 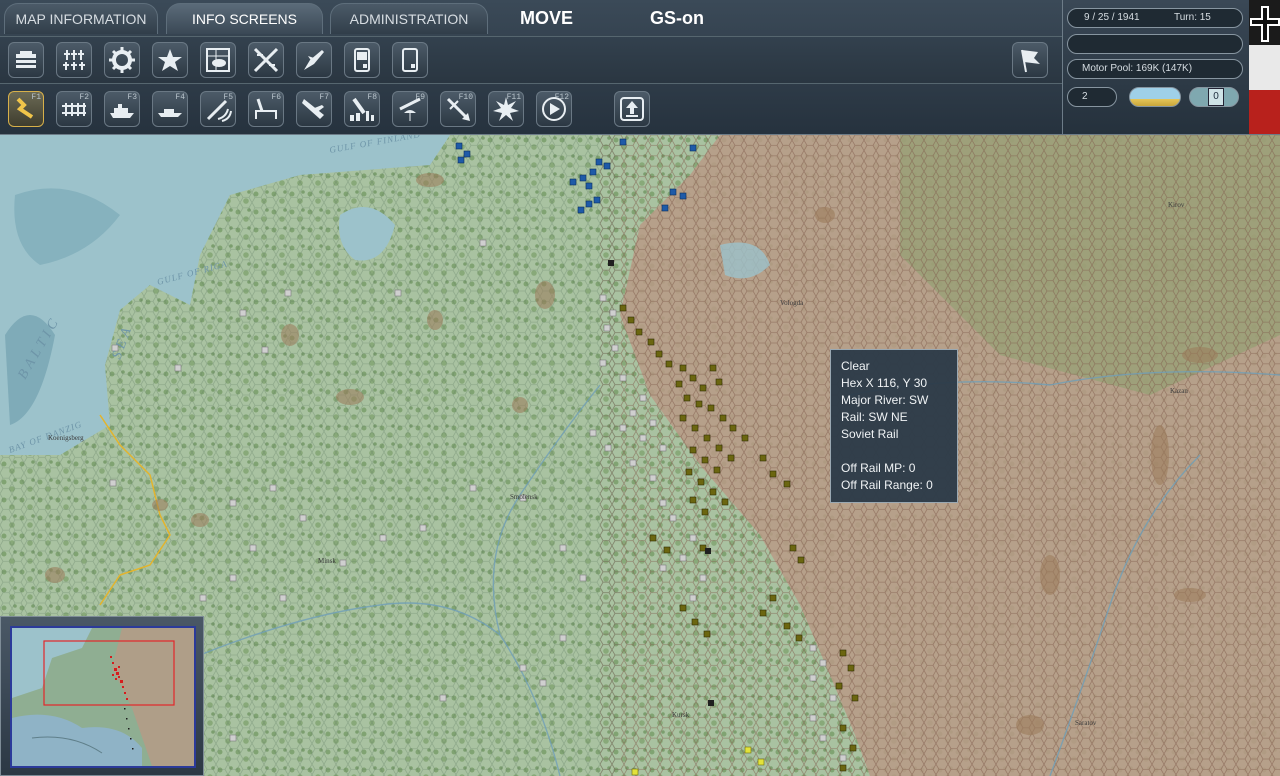 I want to click on next-unit-icon: F12, so click(x=554, y=109).